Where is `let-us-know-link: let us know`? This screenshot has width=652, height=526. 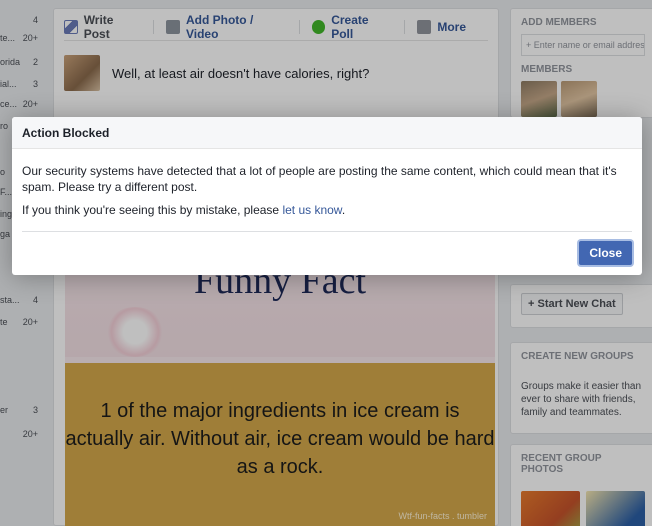
let-us-know-link: let us know is located at coordinates (311, 210).